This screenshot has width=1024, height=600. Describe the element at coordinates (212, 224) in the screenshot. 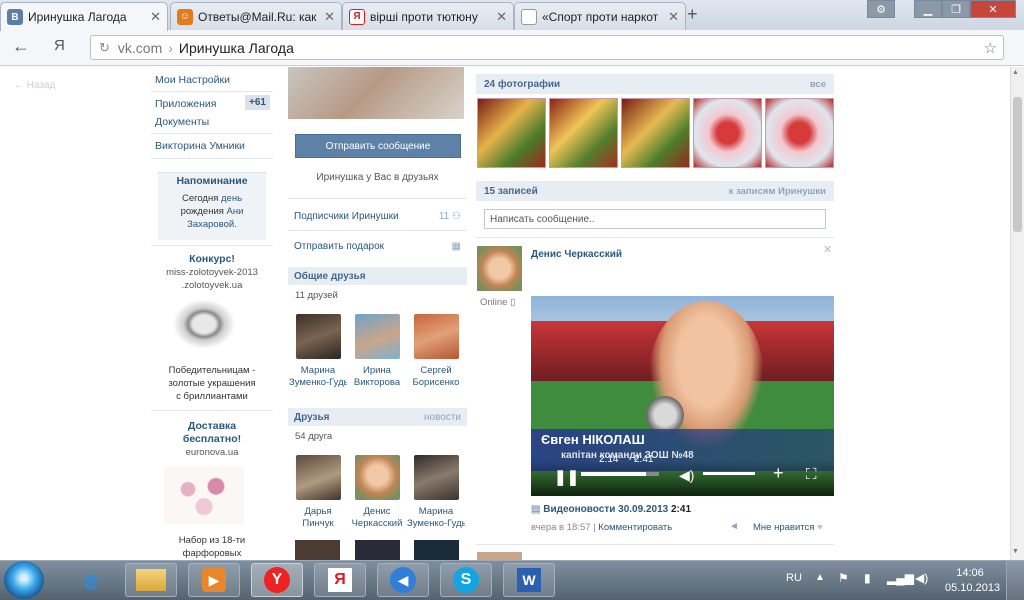

I see `reminder-link-surname: Захаровой.` at that location.